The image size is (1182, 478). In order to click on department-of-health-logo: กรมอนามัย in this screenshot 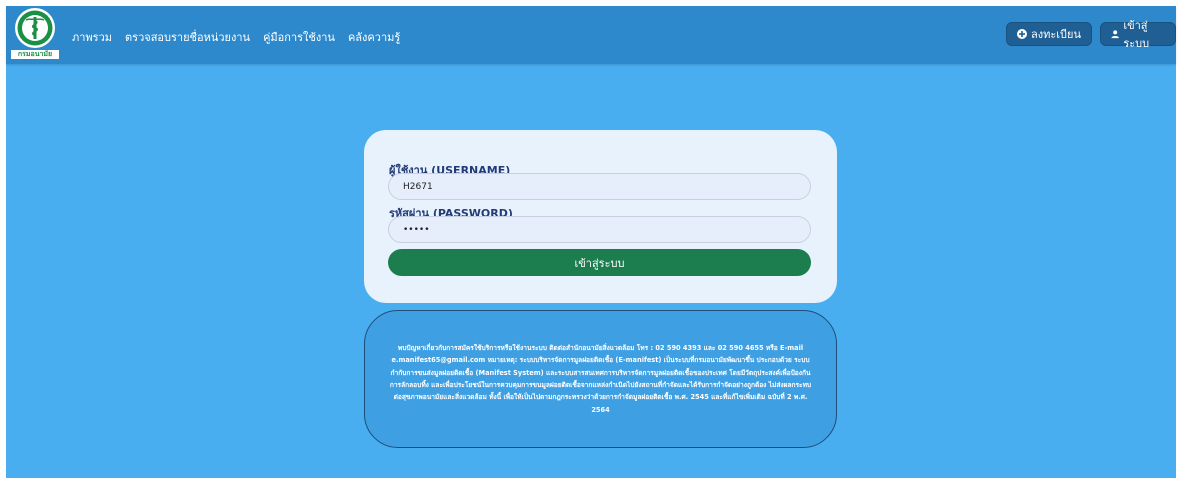, I will do `click(35, 34)`.